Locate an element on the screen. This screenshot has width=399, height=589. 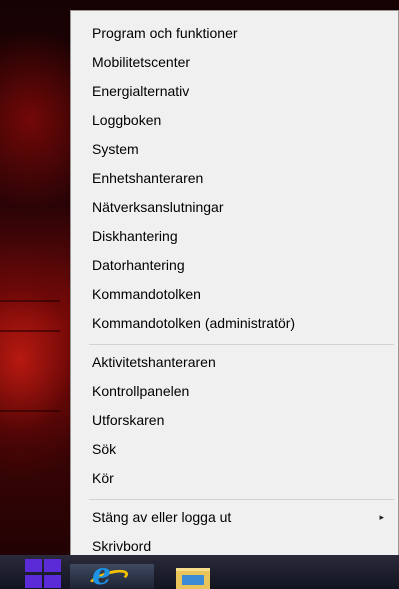
menu-item-label: Nätverksanslutningar is located at coordinates (158, 207).